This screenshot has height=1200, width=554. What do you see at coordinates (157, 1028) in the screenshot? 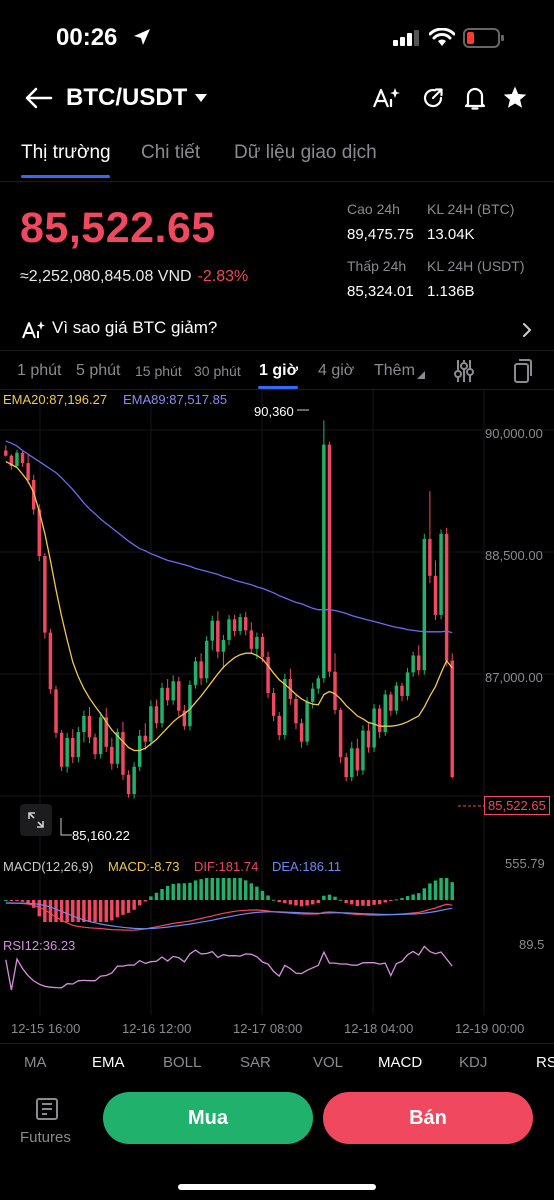
I see `x-tick: 12-16 12:00` at bounding box center [157, 1028].